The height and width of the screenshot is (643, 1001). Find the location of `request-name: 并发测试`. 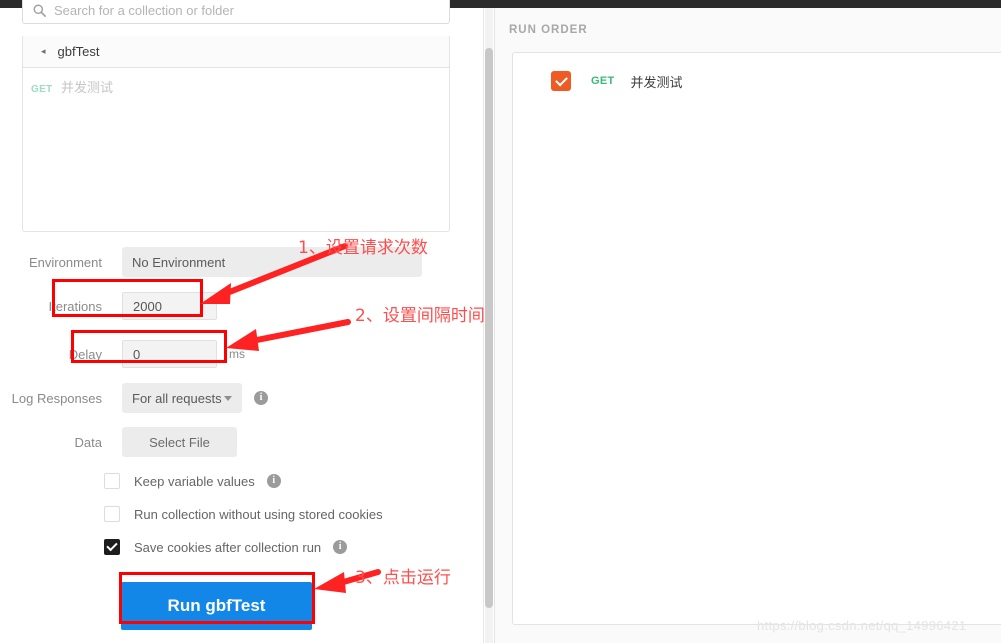

request-name: 并发测试 is located at coordinates (87, 87).